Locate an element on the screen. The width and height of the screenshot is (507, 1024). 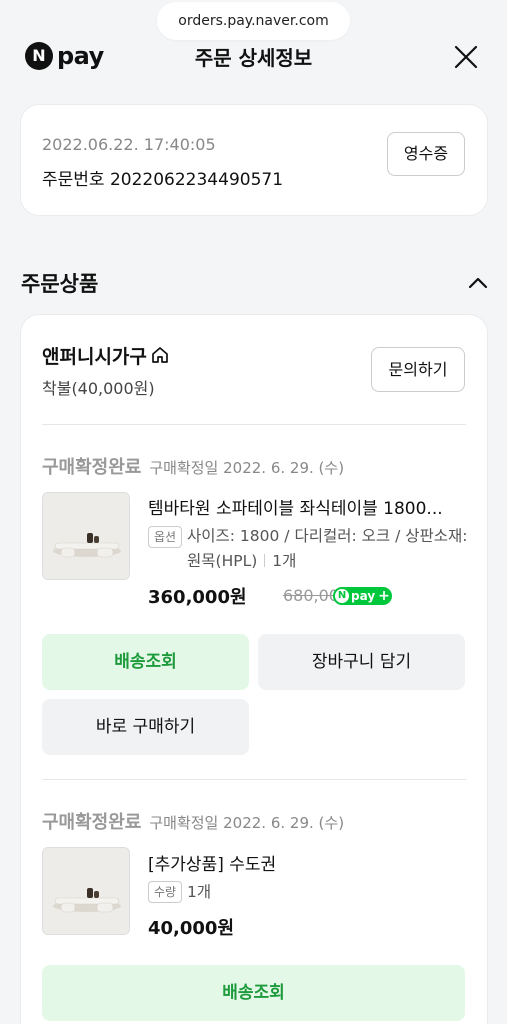
chevron-up-icon is located at coordinates (478, 283).